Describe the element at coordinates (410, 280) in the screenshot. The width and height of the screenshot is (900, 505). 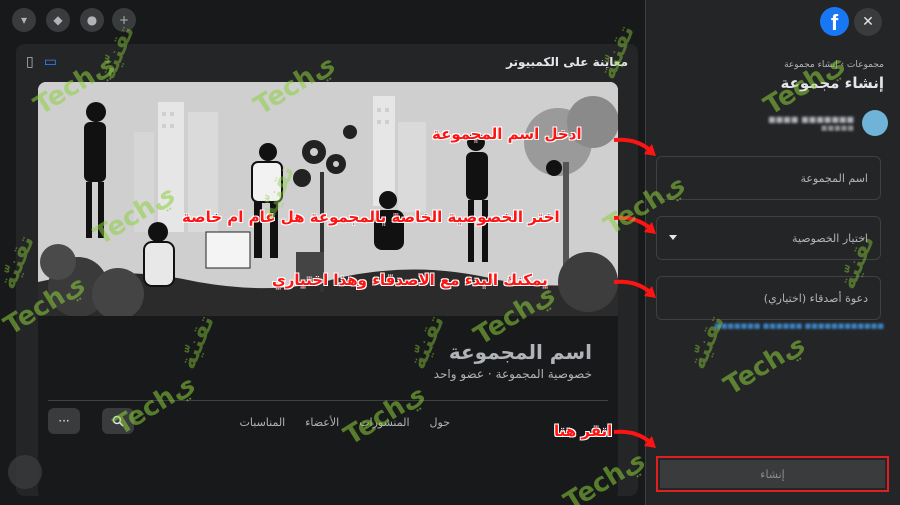
I see `annotation-invite-friends: يمكنك البدء مع الاصدقاء وهذا اختياري` at that location.